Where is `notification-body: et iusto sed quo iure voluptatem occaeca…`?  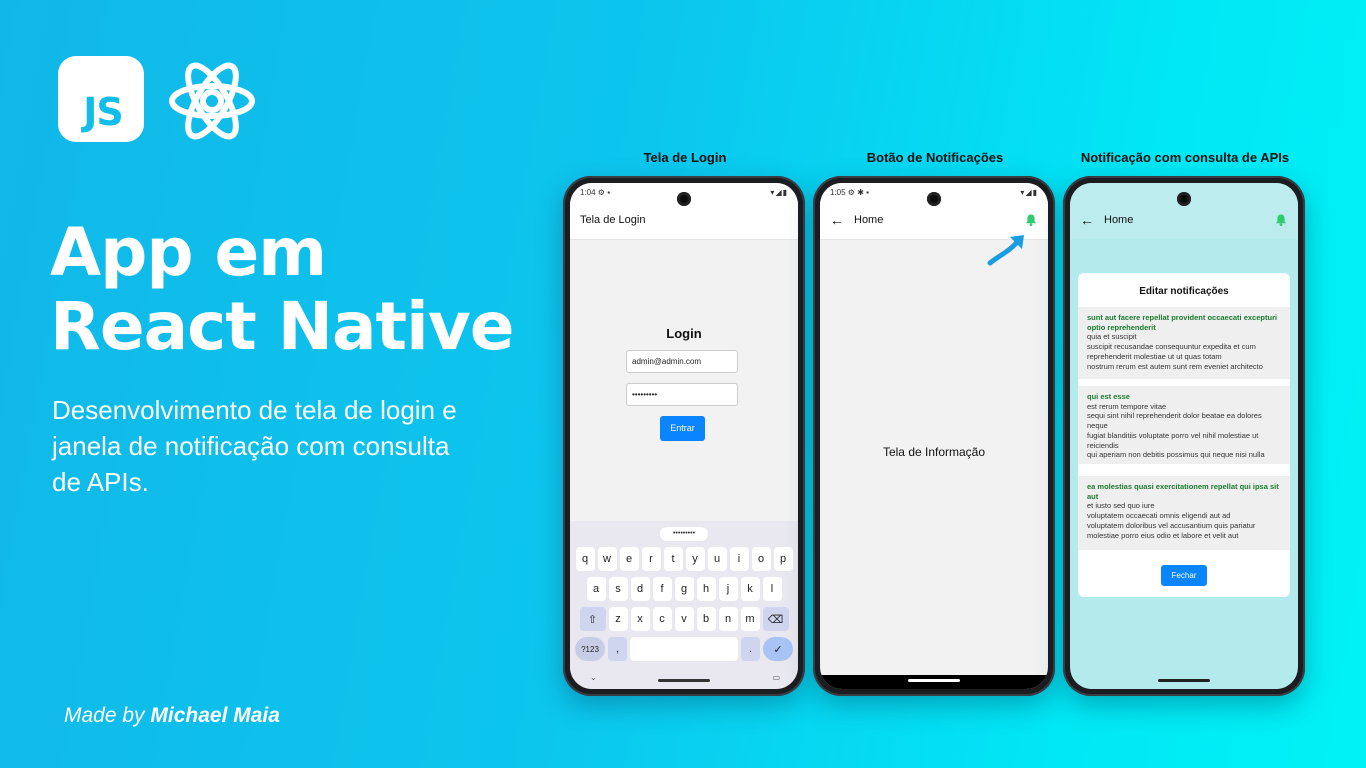
notification-body: et iusto sed quo iure voluptatem occaeca… is located at coordinates (1171, 520).